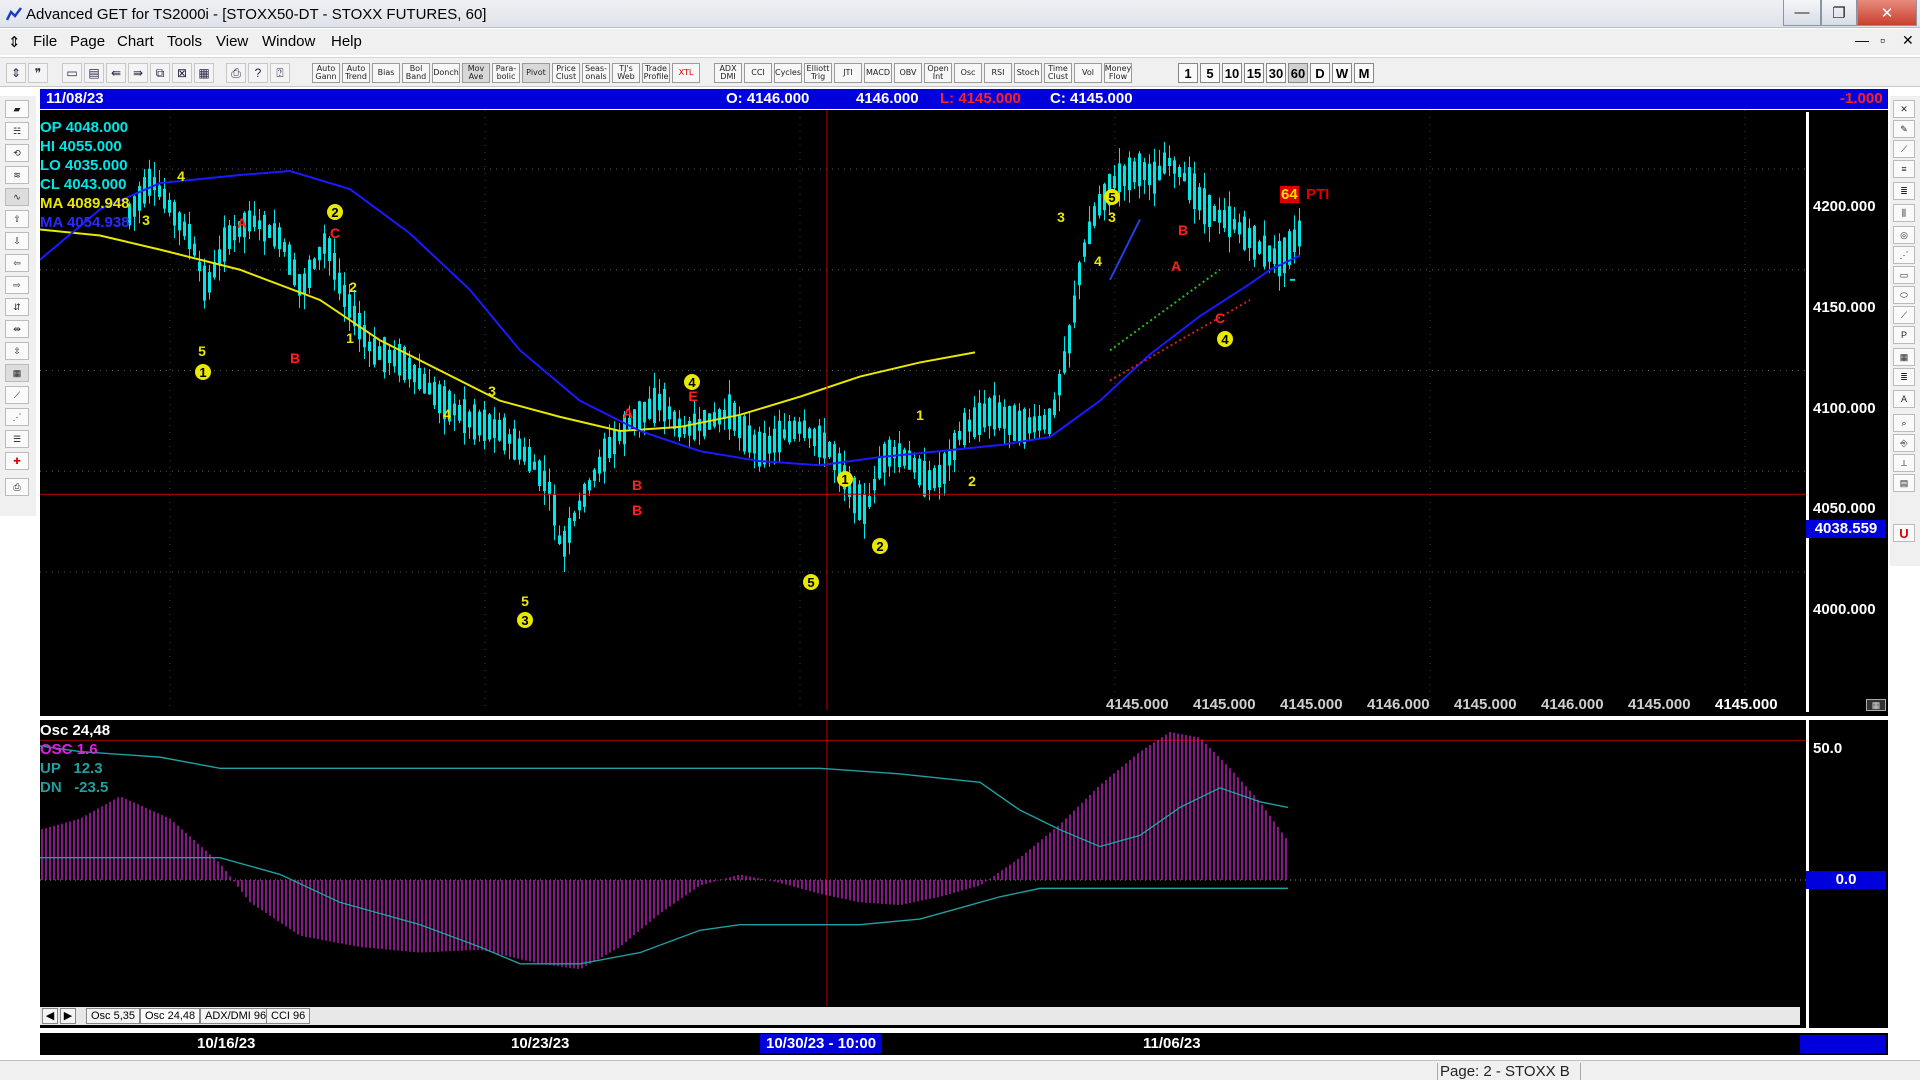  What do you see at coordinates (1904, 149) in the screenshot?
I see `trendline-icon: ⟋` at bounding box center [1904, 149].